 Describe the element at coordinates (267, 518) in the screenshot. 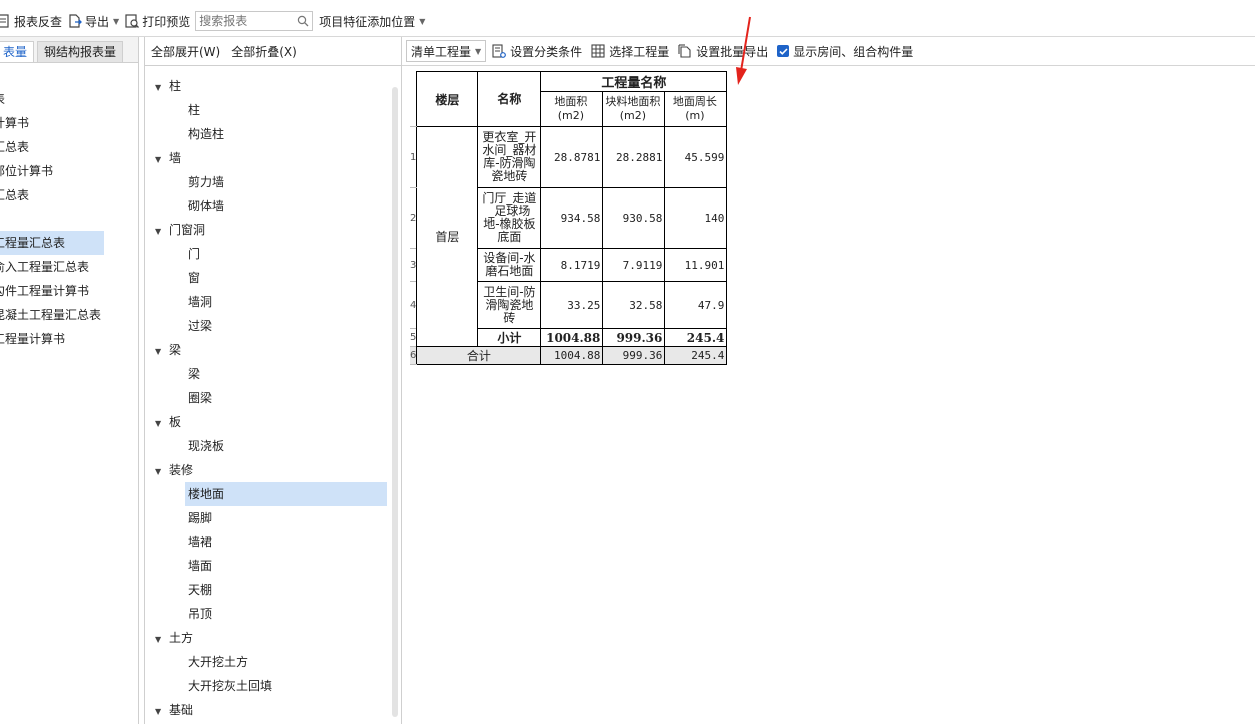

I see `tree-item: 踢脚` at that location.